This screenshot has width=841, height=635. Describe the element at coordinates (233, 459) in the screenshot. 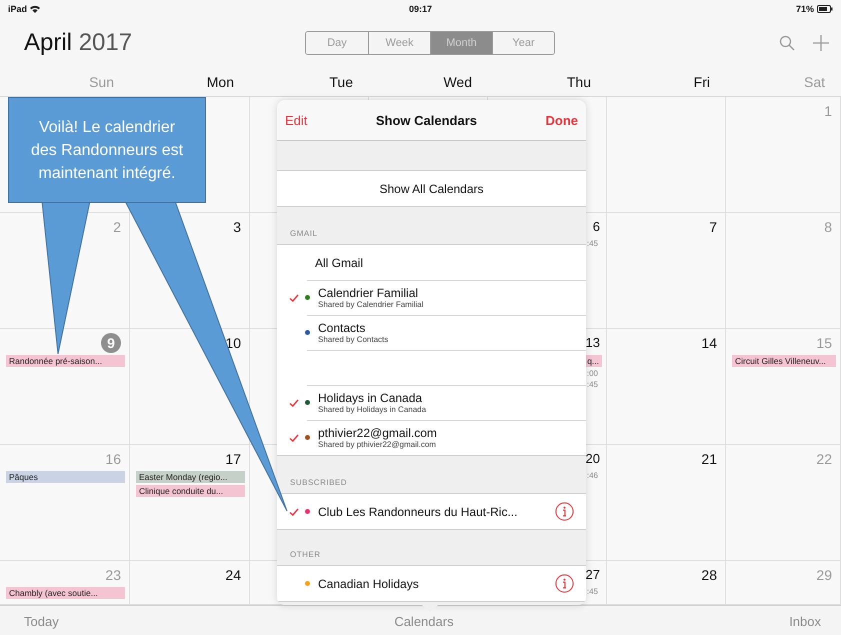

I see `day-number: 17` at that location.